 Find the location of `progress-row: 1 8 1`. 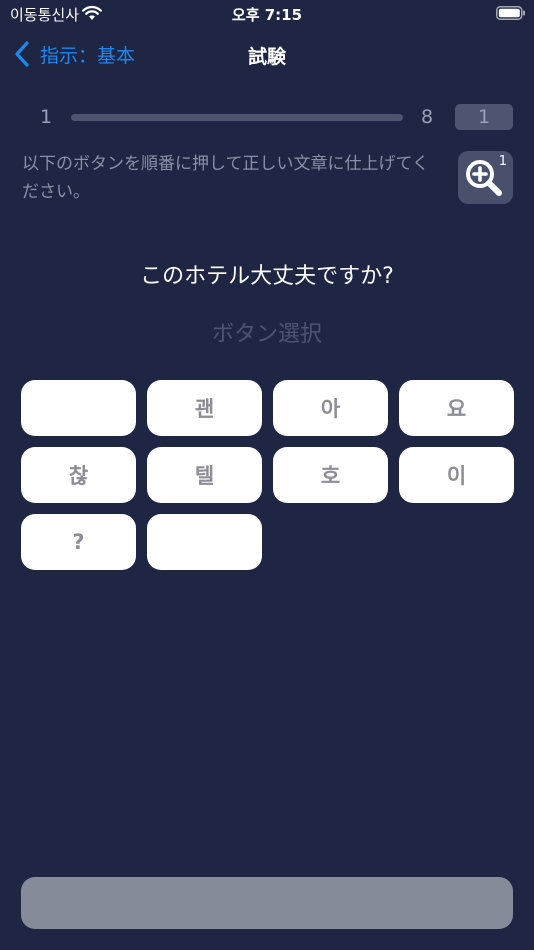

progress-row: 1 8 1 is located at coordinates (267, 117).